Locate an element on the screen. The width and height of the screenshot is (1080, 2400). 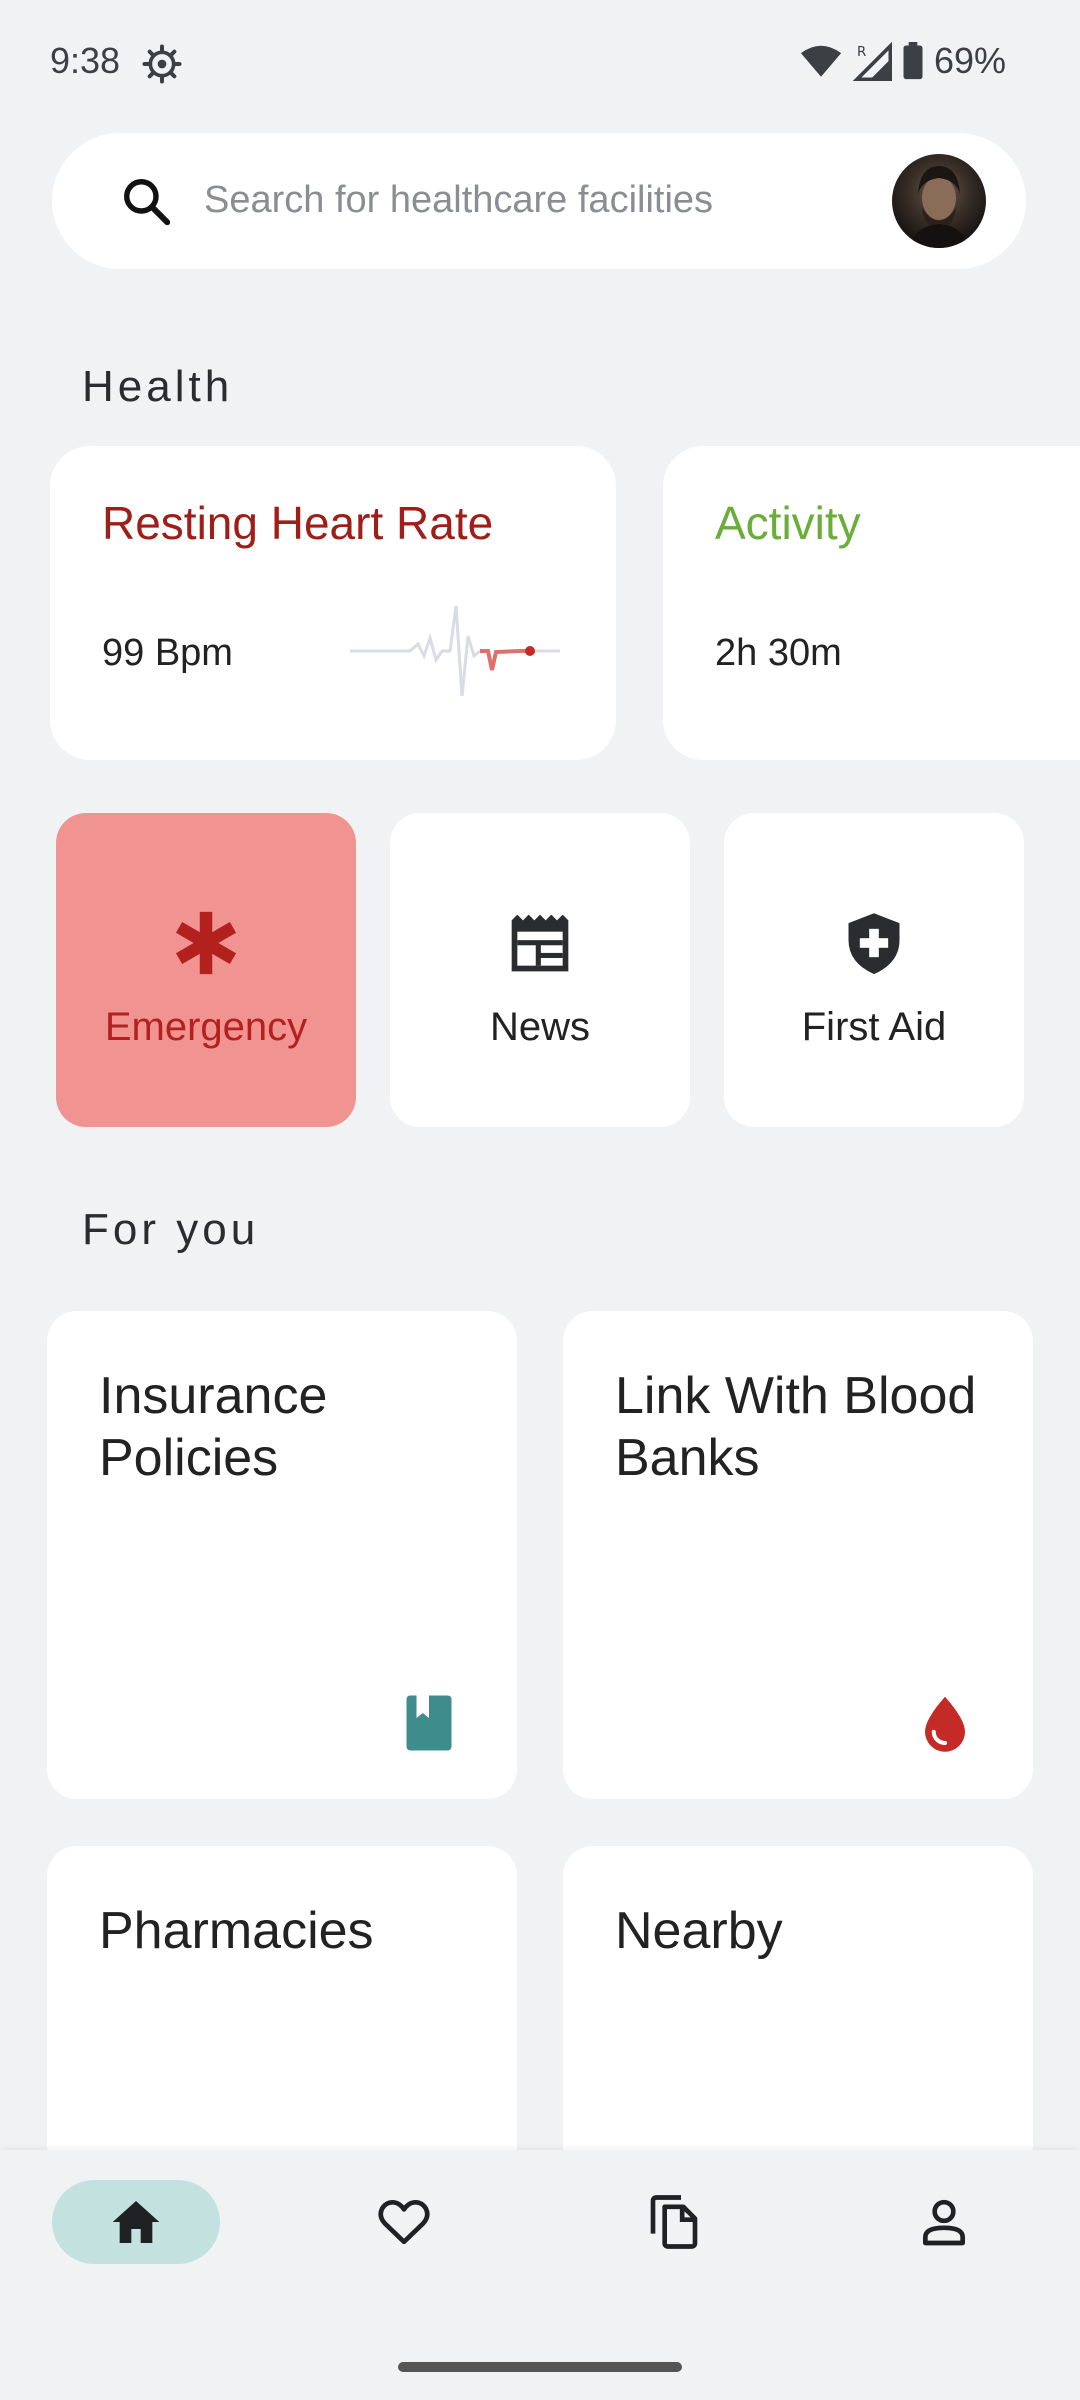
insurance-policies-card: Insurance Policies is located at coordinates (282, 1555).